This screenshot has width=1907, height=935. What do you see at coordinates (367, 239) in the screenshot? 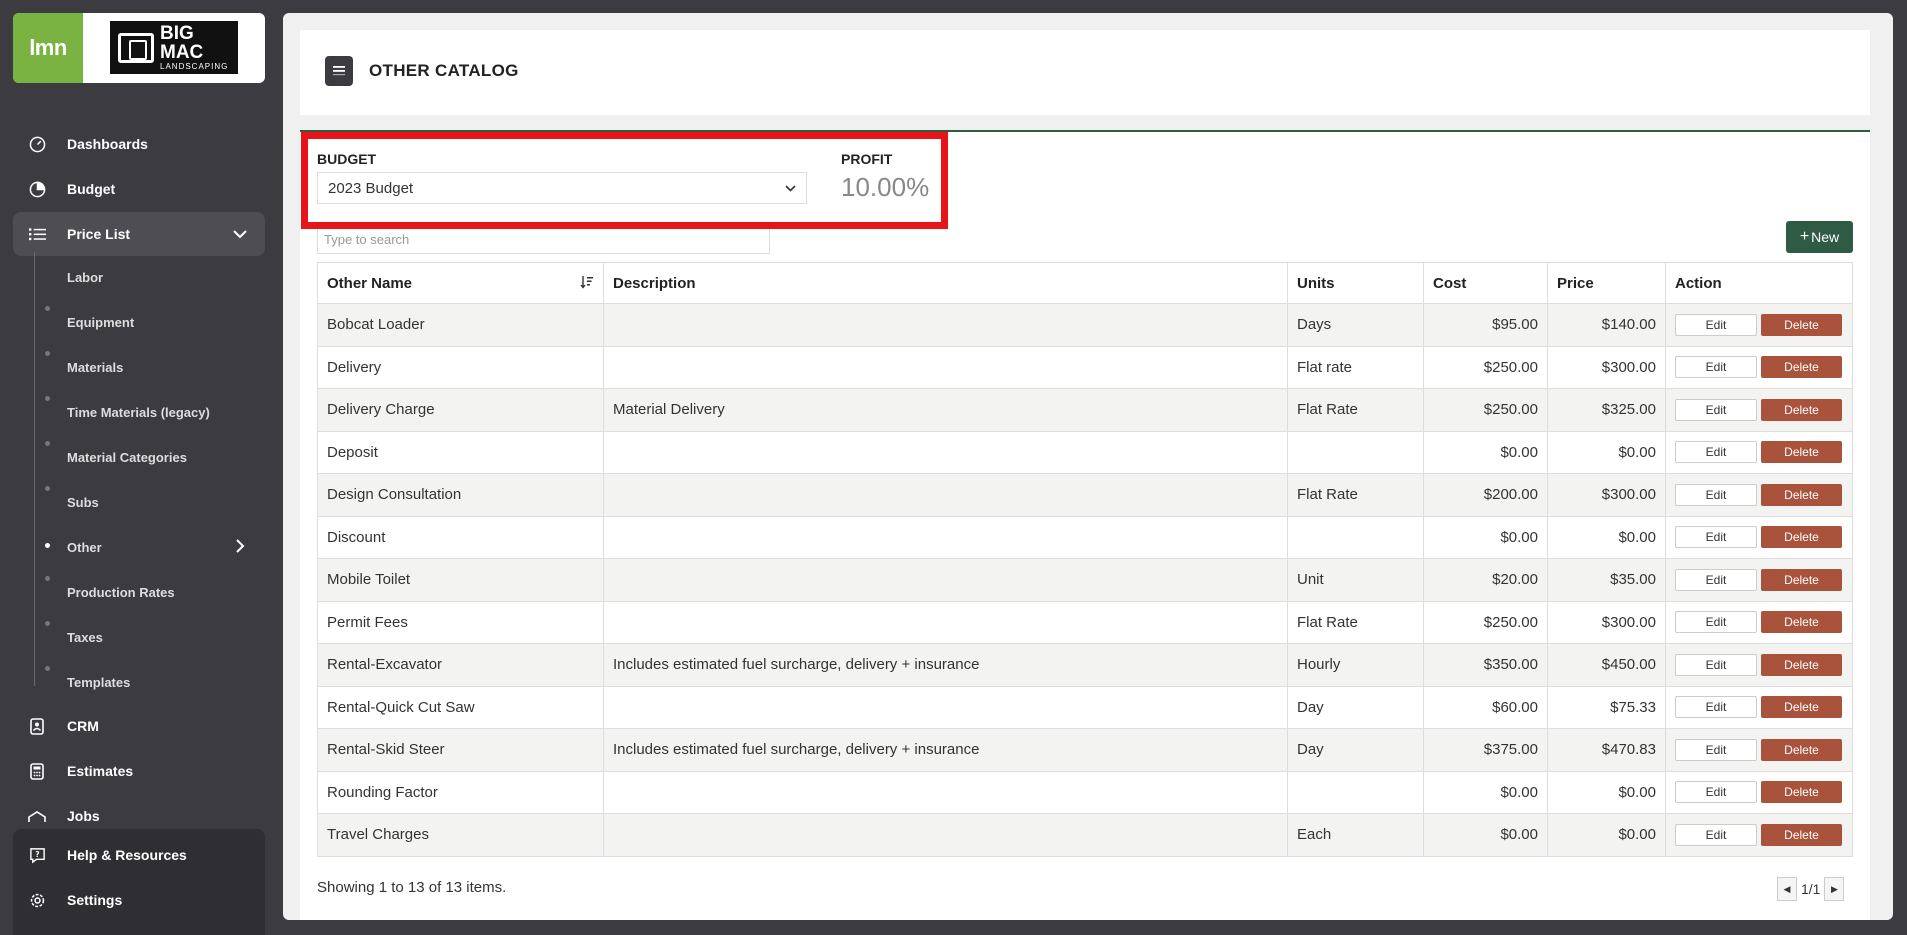
I see `search-placeholder: Type to search` at bounding box center [367, 239].